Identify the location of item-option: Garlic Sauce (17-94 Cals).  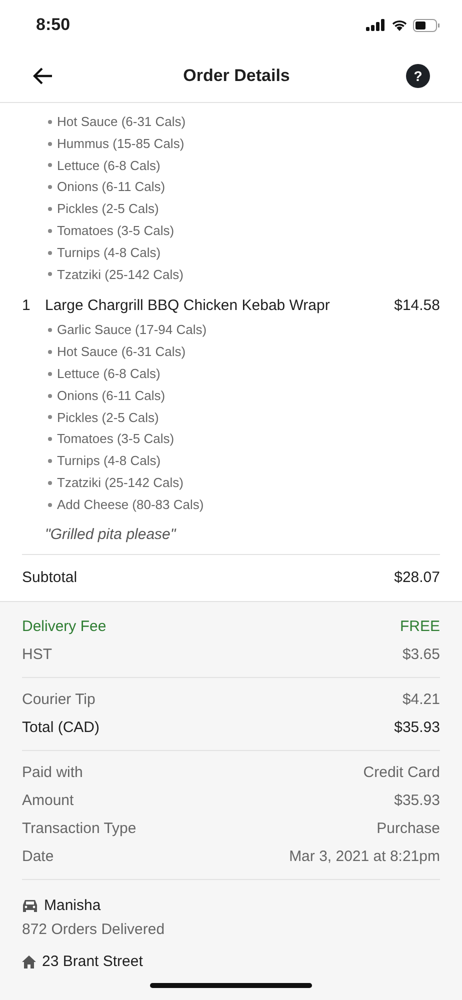
(114, 330).